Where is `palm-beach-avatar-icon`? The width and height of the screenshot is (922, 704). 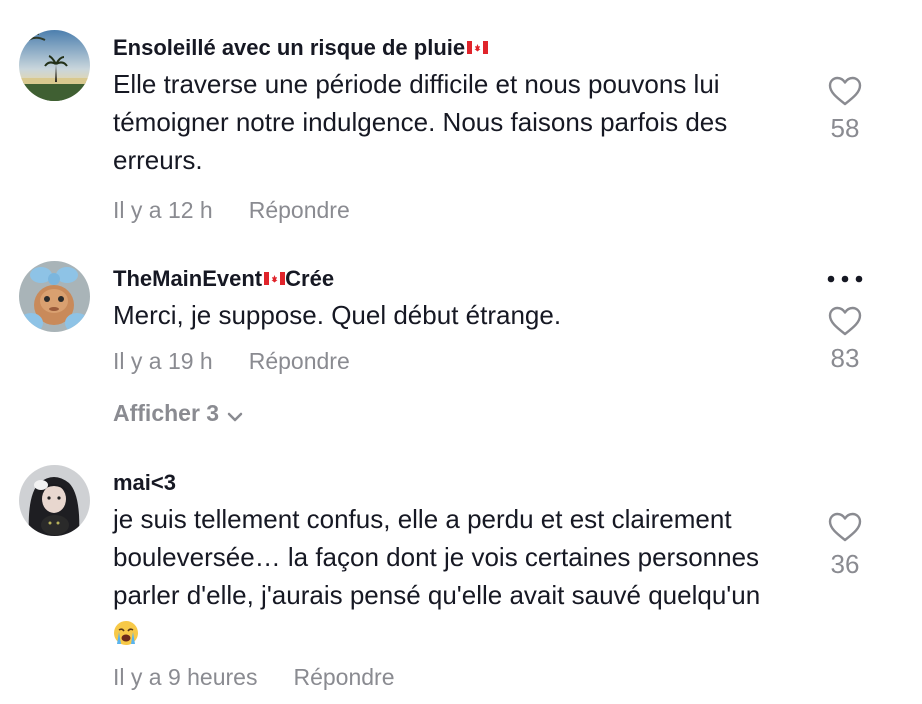 palm-beach-avatar-icon is located at coordinates (54, 65).